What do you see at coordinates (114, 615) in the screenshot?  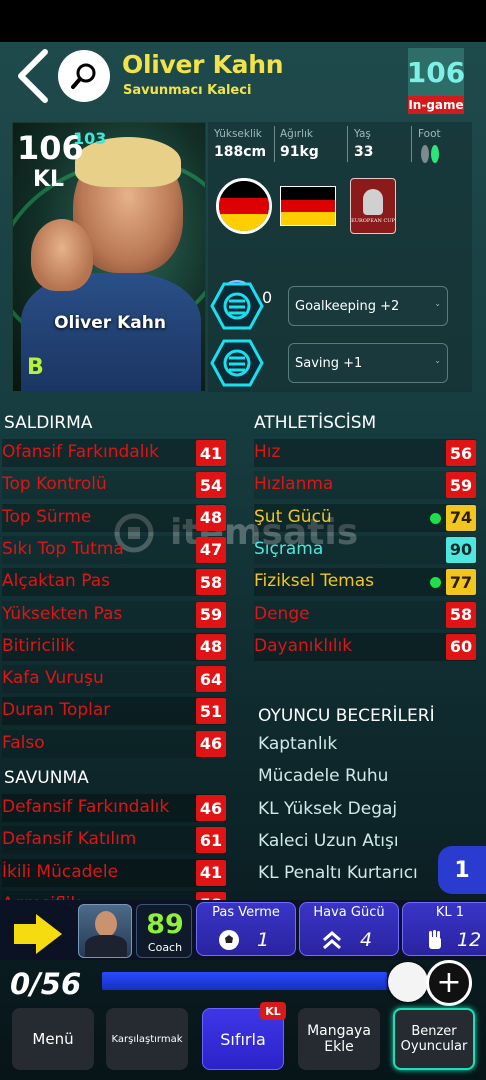 I see `stat-row: Yüksekten Pas 59` at bounding box center [114, 615].